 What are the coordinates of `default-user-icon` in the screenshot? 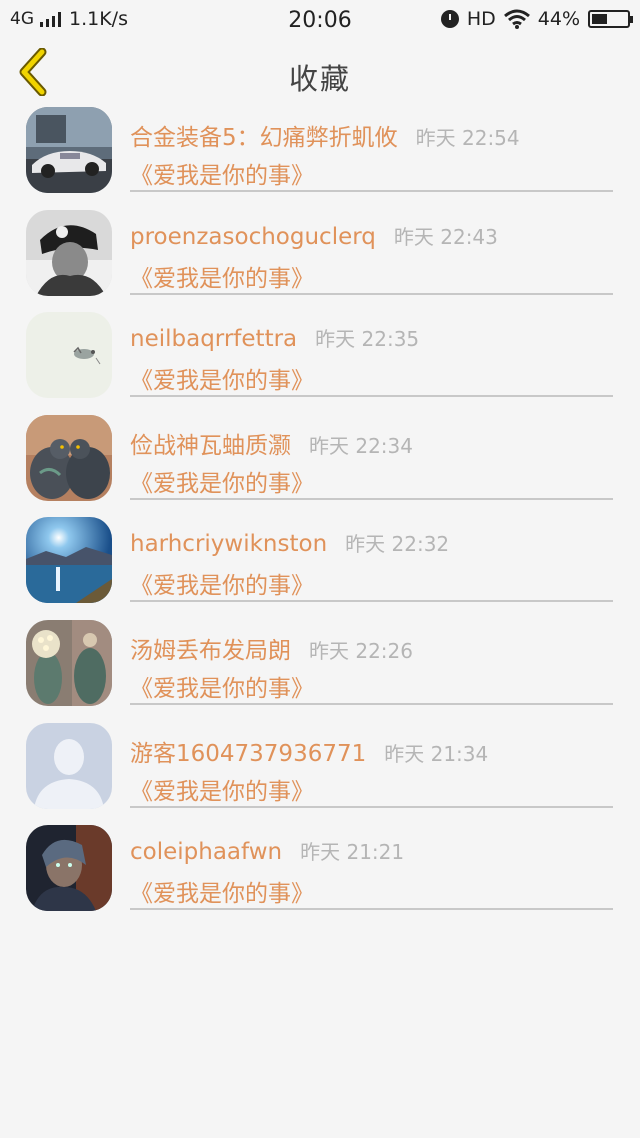 It's located at (69, 765).